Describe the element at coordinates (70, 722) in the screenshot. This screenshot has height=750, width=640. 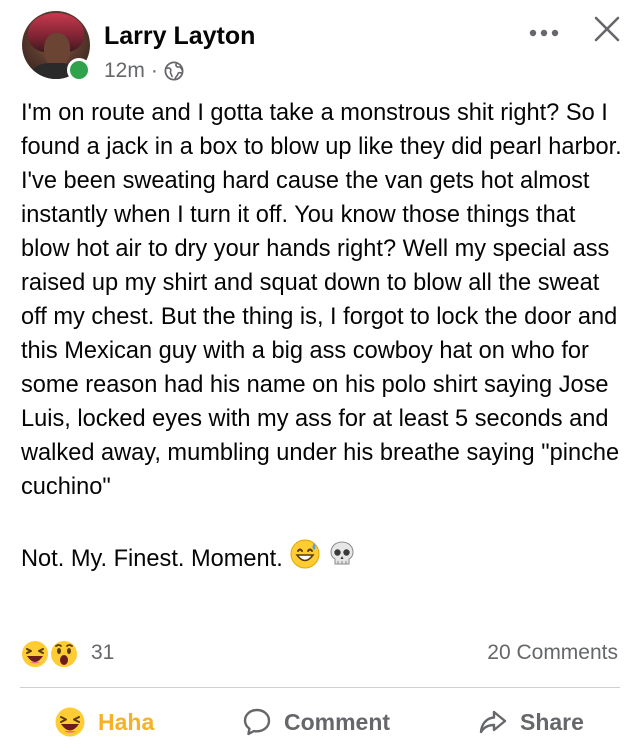
I see `haha-icon` at that location.